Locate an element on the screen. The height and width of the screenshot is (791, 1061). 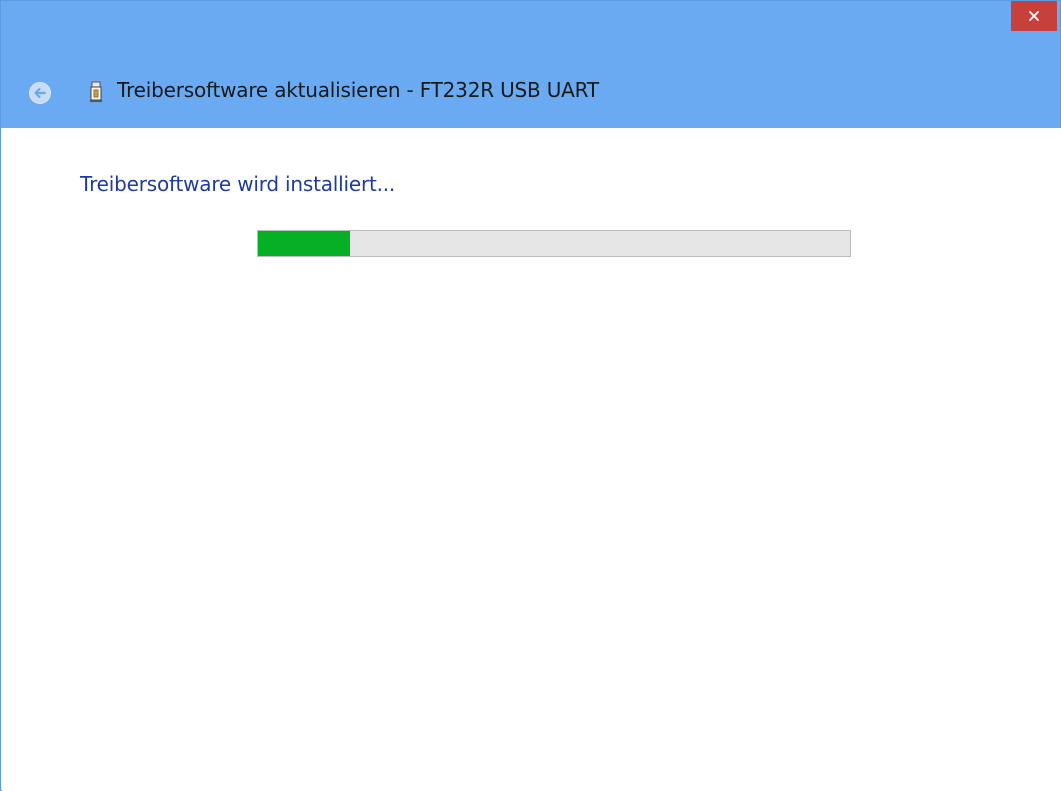
close-button is located at coordinates (1034, 16).